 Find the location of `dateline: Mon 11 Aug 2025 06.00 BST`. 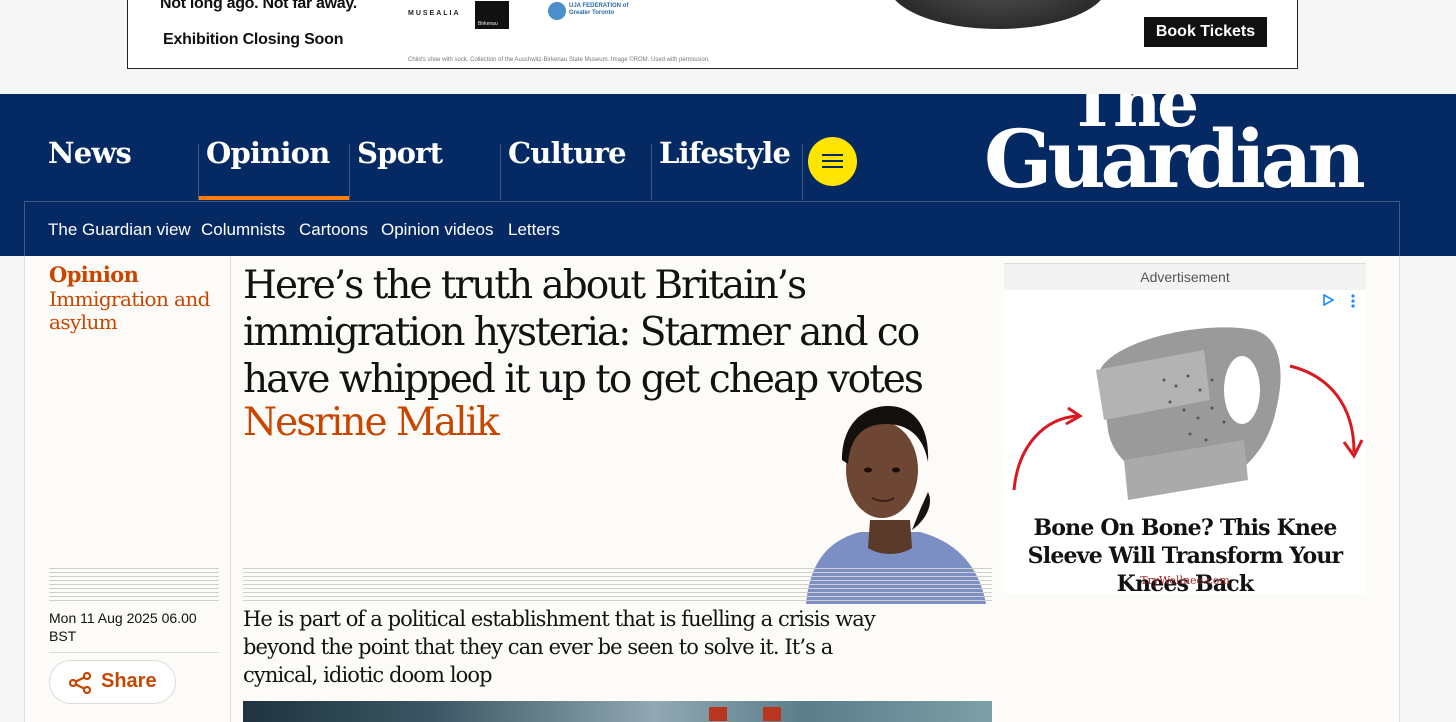

dateline: Mon 11 Aug 2025 06.00 BST is located at coordinates (123, 627).